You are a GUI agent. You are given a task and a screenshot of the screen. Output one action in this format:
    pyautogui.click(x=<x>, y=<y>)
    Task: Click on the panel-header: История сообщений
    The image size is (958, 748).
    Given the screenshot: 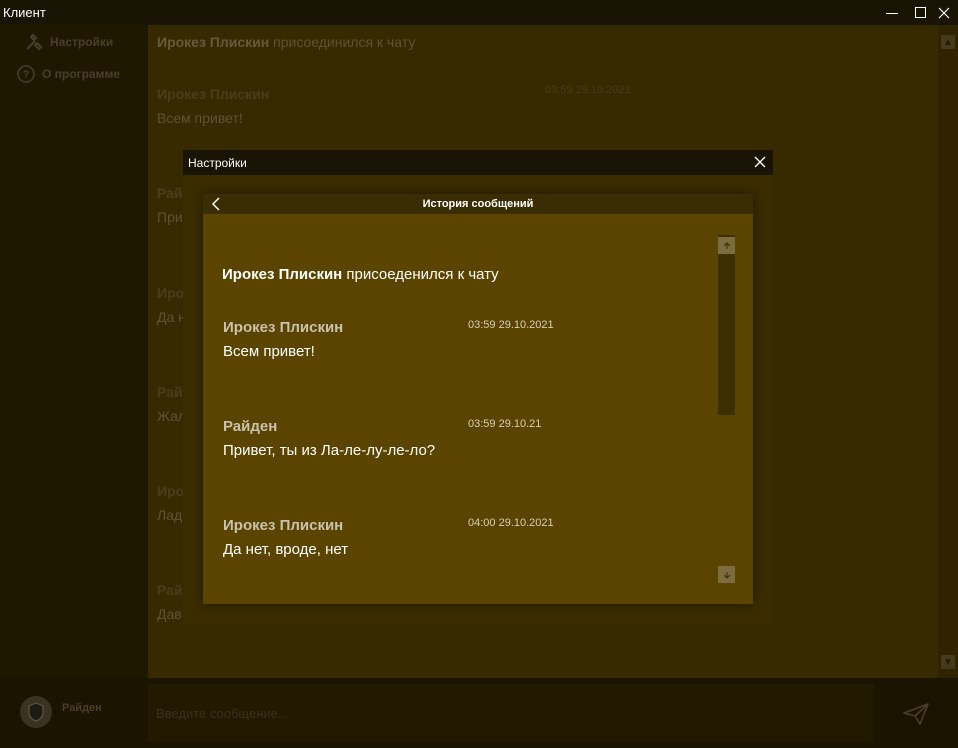 What is the action you would take?
    pyautogui.click(x=478, y=204)
    